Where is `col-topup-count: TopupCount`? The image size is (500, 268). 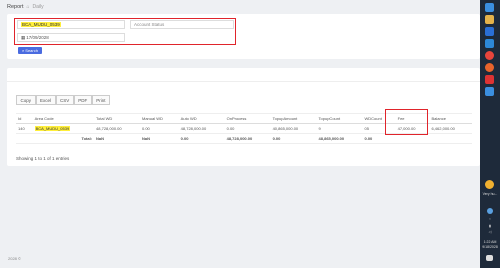 col-topup-count: TopupCount is located at coordinates (339, 118).